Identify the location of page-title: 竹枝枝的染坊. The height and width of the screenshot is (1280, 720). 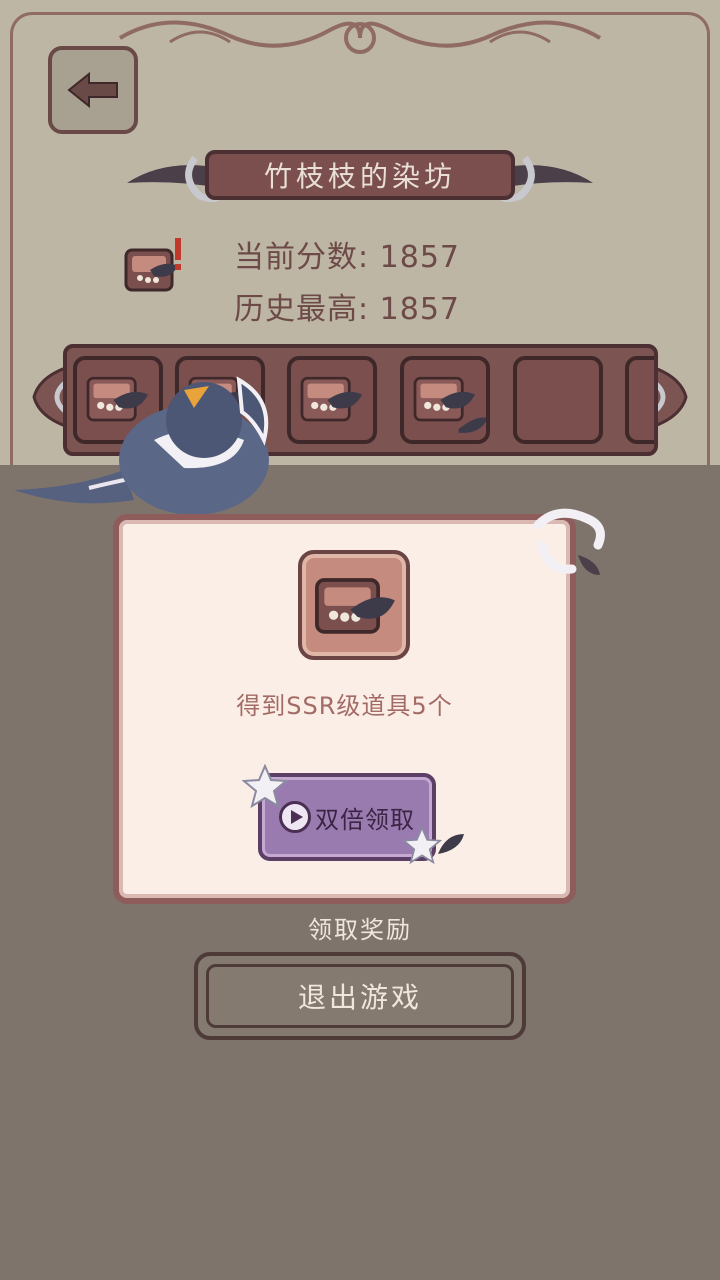
(360, 175).